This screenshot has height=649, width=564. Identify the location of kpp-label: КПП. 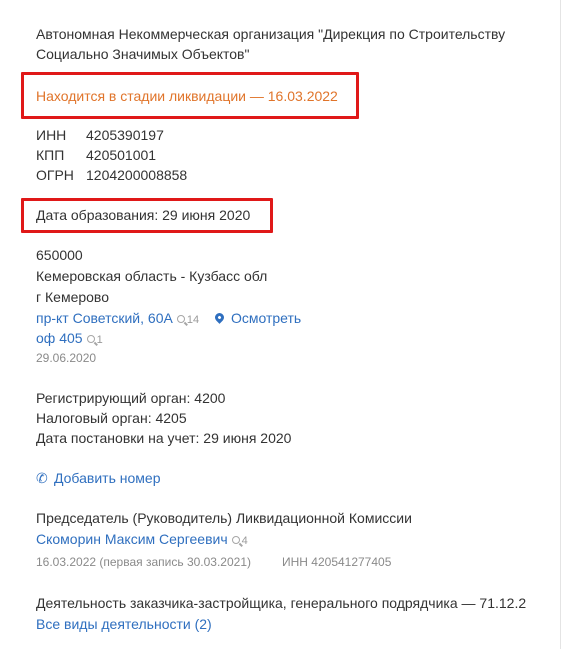
(50, 155).